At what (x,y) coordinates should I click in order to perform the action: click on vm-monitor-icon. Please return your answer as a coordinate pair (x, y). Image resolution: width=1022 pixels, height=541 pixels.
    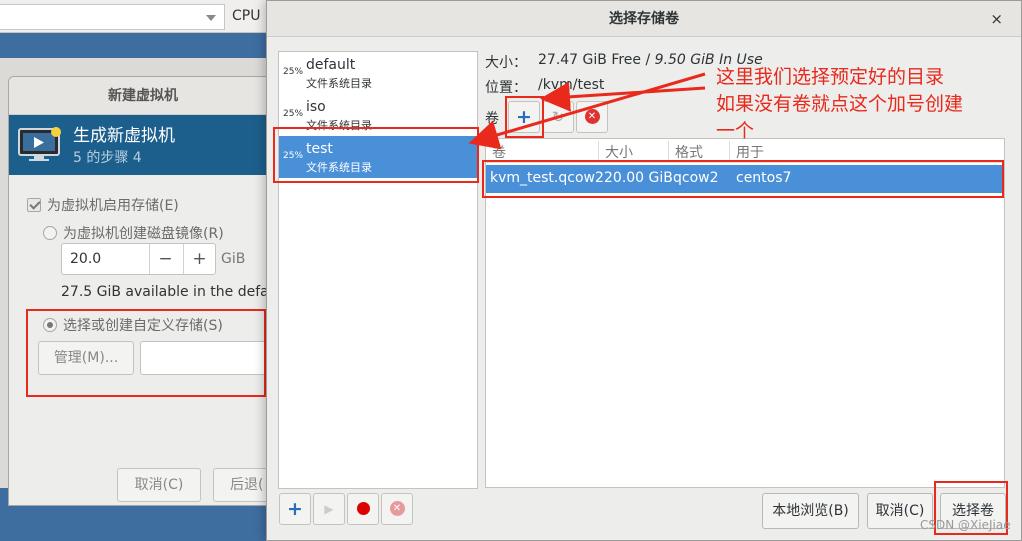
    Looking at the image, I should click on (39, 144).